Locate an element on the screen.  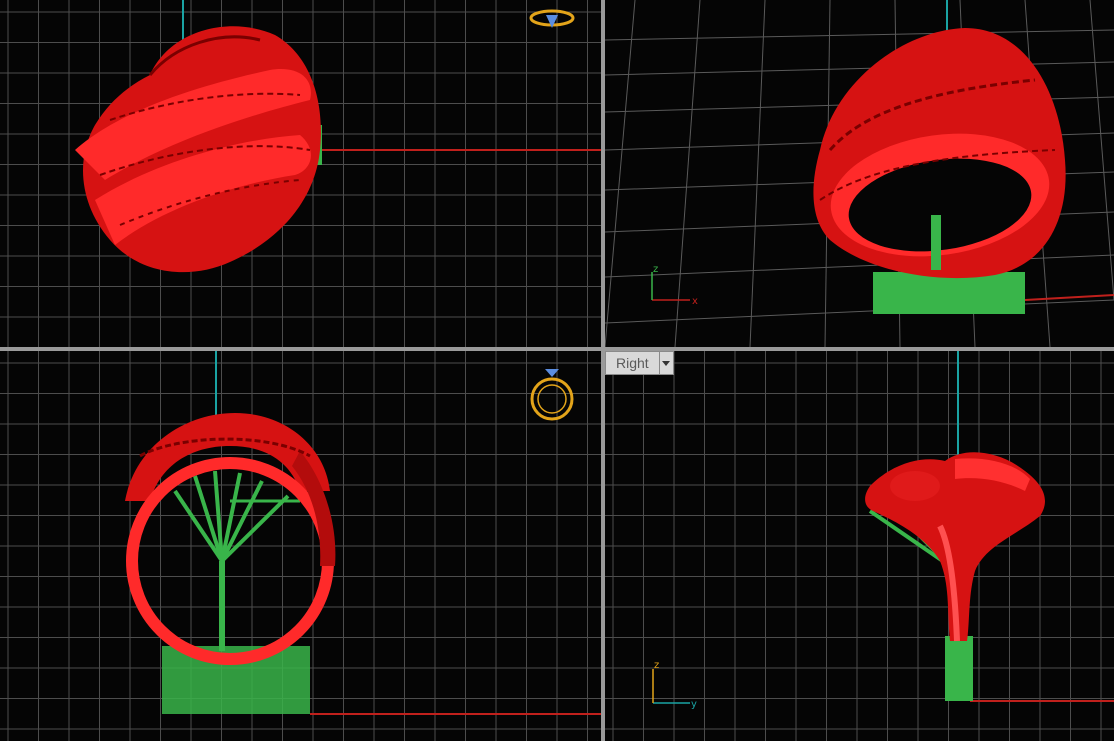
viewport-title-label: Right is located at coordinates (632, 363).